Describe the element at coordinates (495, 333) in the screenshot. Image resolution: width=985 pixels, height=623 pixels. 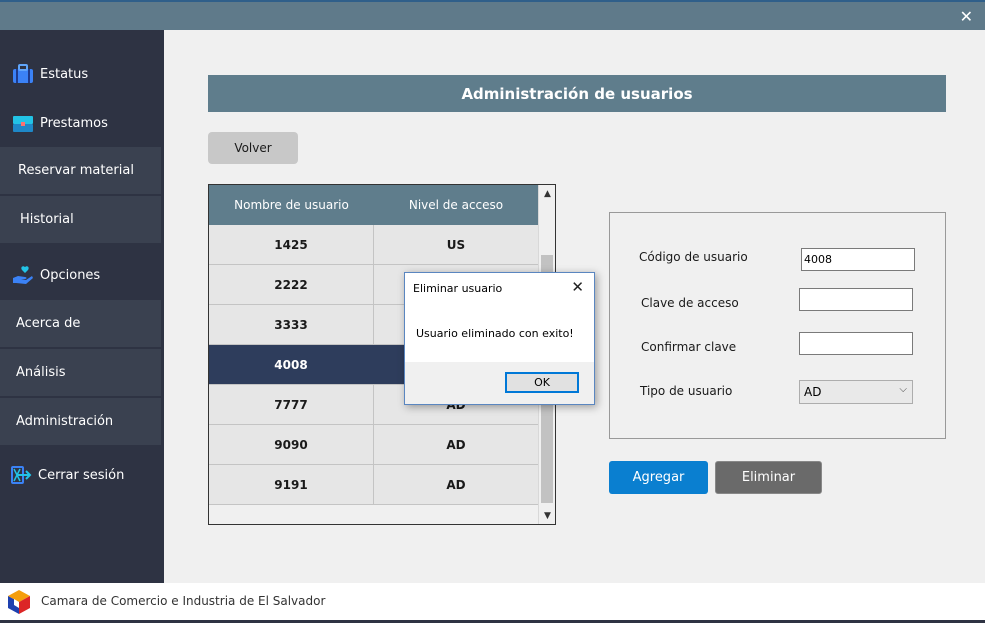
I see `dialog-message: Usuario eliminado con exito!` at that location.